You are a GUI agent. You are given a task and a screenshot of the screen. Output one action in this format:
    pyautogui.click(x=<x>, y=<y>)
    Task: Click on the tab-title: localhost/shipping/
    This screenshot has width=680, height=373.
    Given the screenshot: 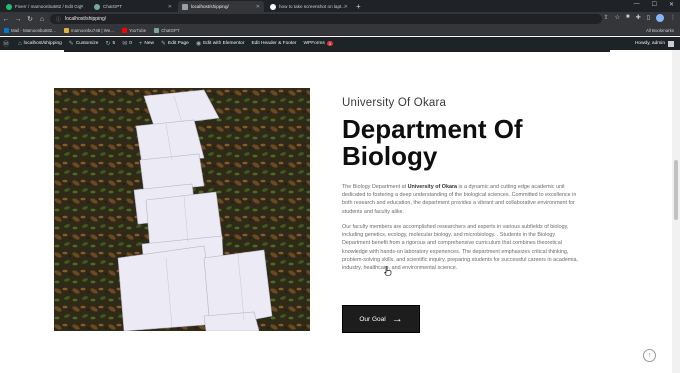 What is the action you would take?
    pyautogui.click(x=210, y=6)
    